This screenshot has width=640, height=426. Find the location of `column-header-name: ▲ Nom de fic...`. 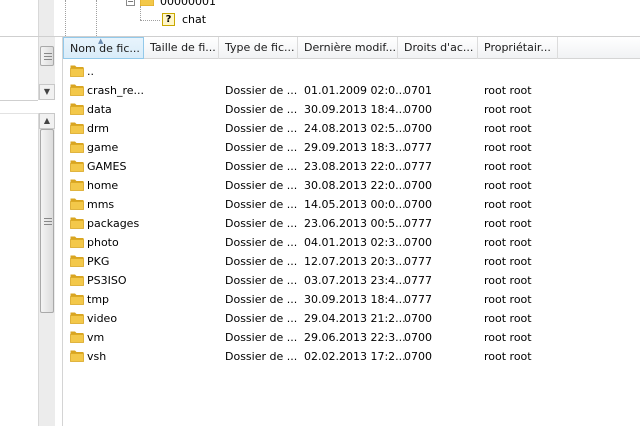

column-header-name: ▲ Nom de fic... is located at coordinates (103, 48).